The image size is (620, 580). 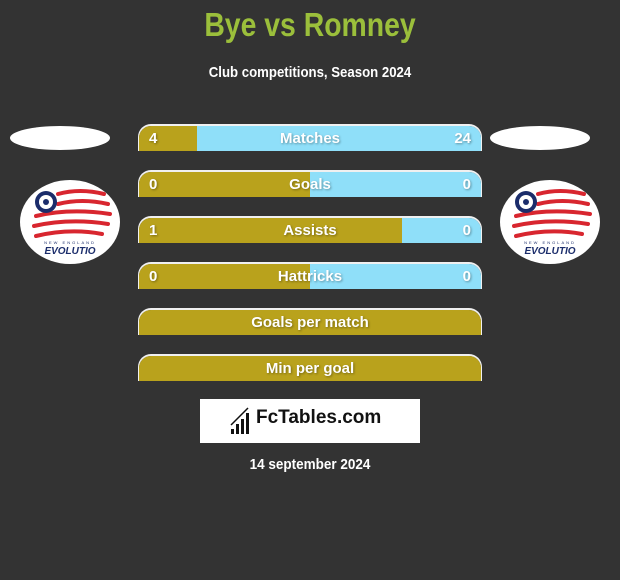 I want to click on right-team-logo: NEW ENGLAND EVOLUTIO, so click(x=550, y=222).